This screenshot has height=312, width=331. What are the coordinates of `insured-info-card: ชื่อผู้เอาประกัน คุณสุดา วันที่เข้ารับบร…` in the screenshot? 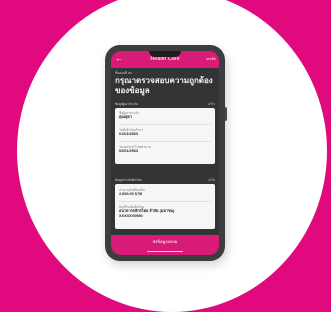 It's located at (165, 136).